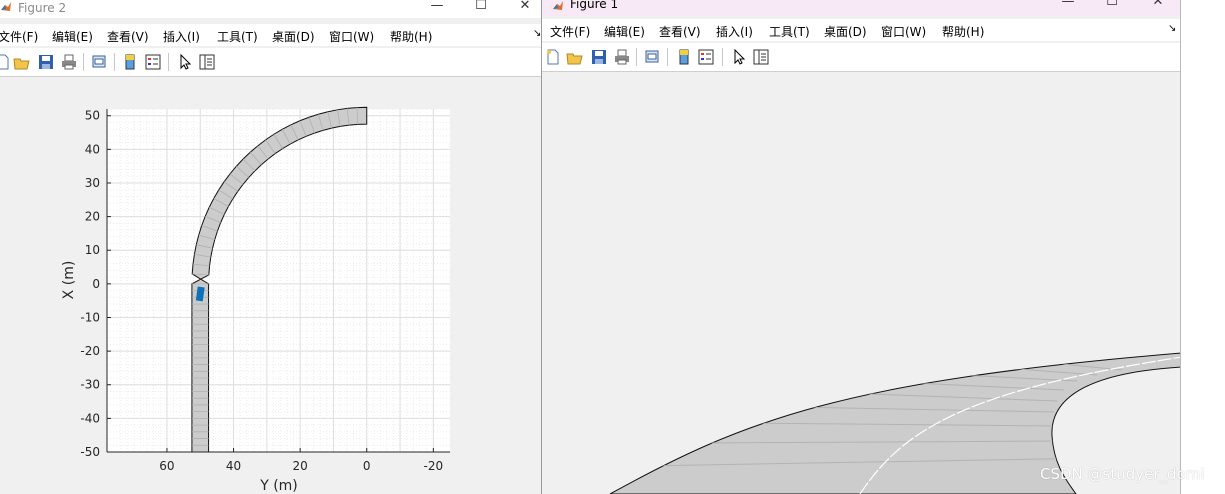 The width and height of the screenshot is (1225, 494). What do you see at coordinates (861, 8) in the screenshot?
I see `figure1-titlebar: Figure 1 — ☐ ✕` at bounding box center [861, 8].